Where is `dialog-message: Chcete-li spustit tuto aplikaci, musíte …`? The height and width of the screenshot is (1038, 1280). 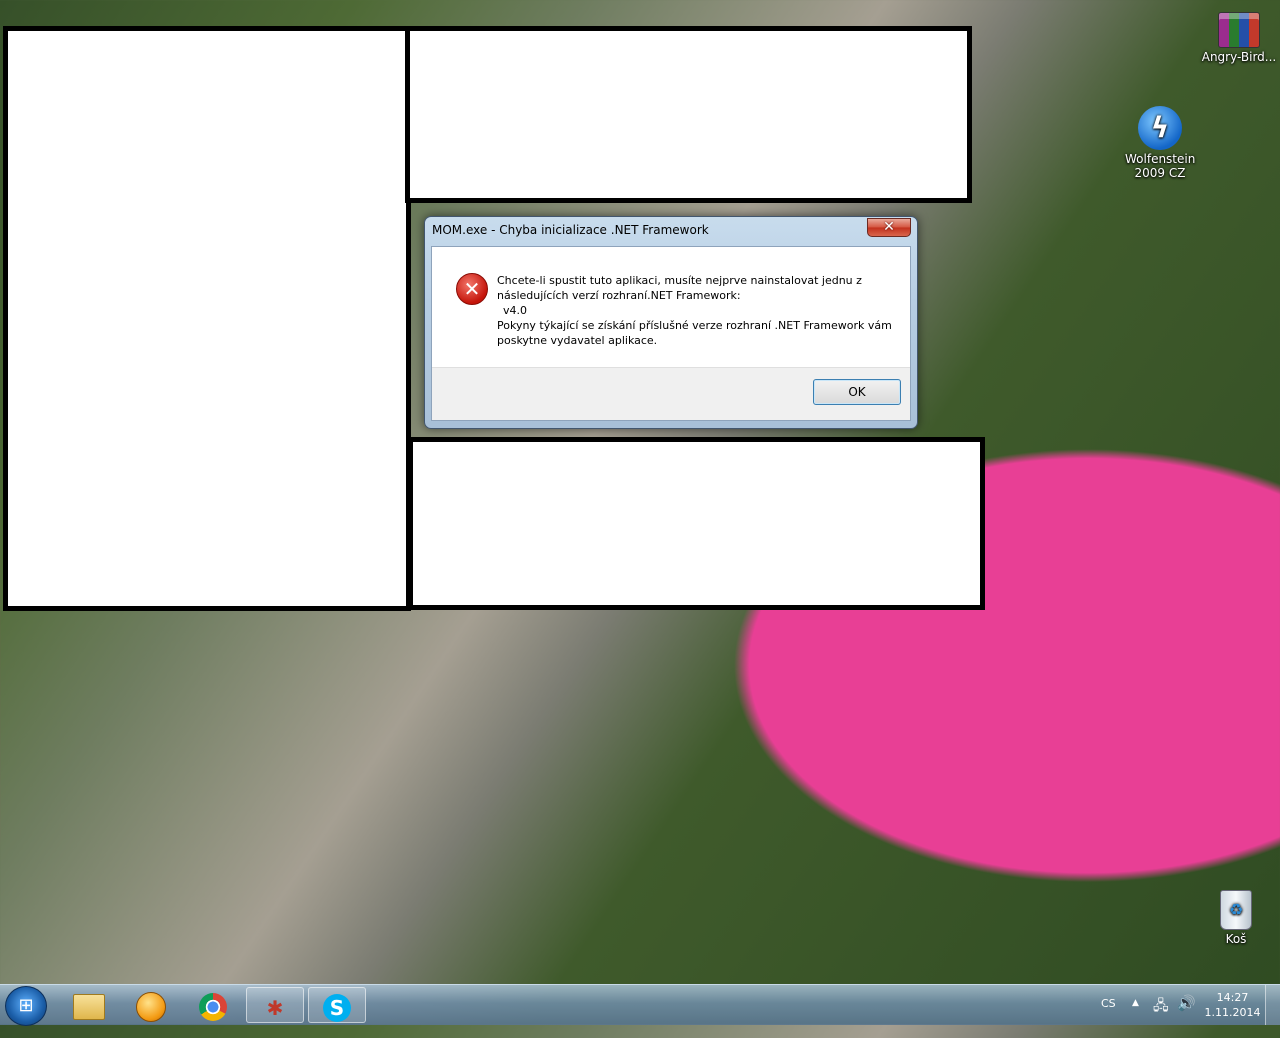
dialog-message: Chcete-li spustit tuto aplikaci, musíte … is located at coordinates (697, 310).